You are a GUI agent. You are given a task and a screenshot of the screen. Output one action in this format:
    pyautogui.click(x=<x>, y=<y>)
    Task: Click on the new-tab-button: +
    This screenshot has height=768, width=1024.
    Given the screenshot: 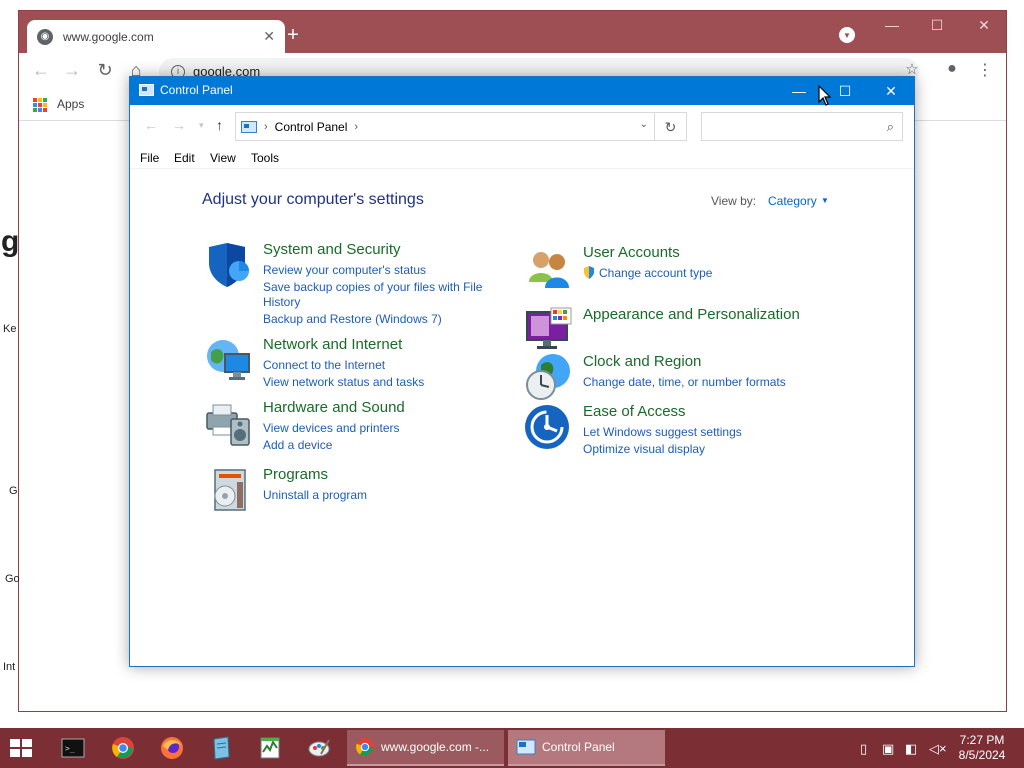 What is the action you would take?
    pyautogui.click(x=293, y=35)
    